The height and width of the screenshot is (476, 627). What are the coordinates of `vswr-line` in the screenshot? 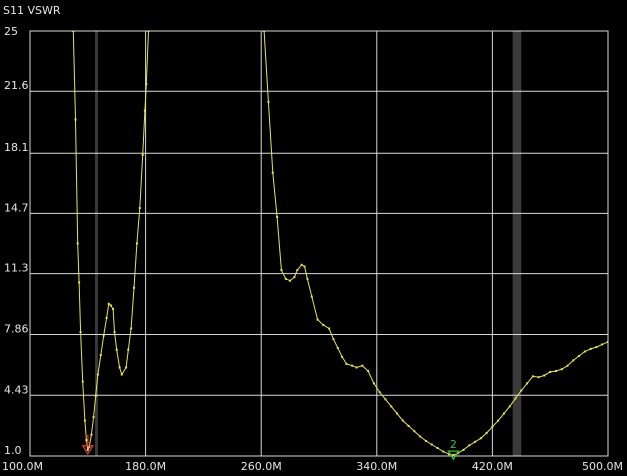 It's located at (110, 241).